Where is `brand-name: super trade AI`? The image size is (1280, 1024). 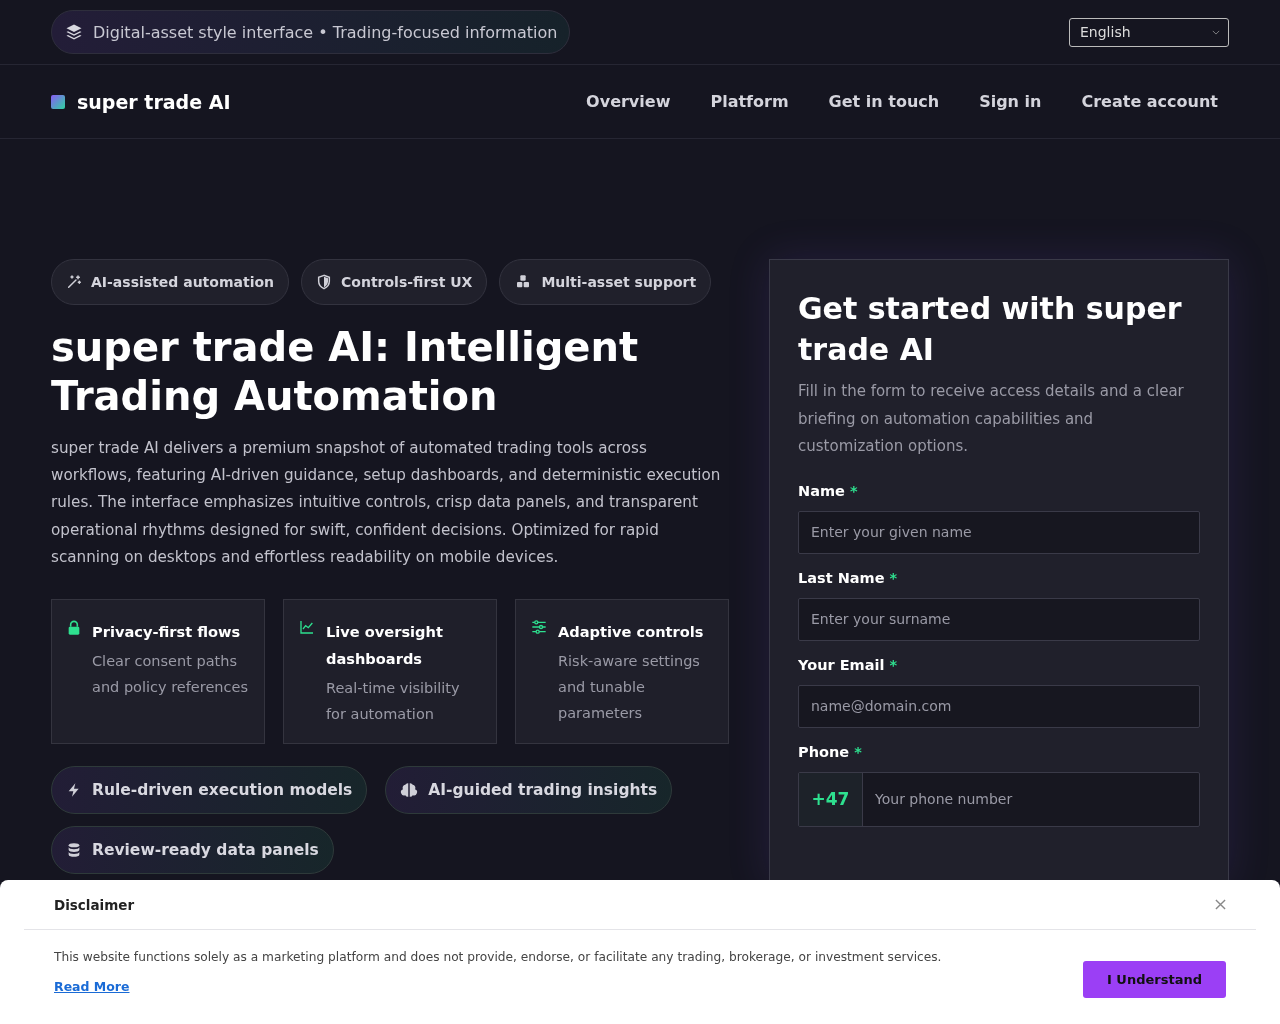
brand-name: super trade AI is located at coordinates (154, 101).